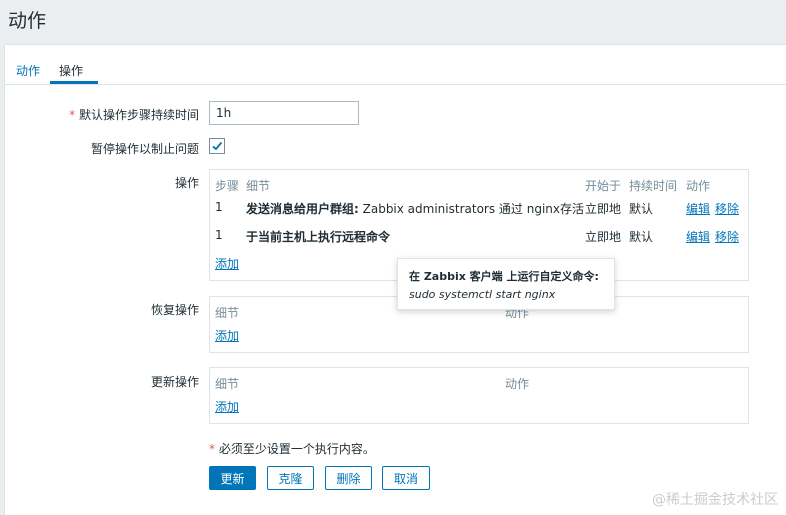 The image size is (786, 515). Describe the element at coordinates (302, 209) in the screenshot. I see `row1-detail-bold: 发送消息给用户群组:` at that location.